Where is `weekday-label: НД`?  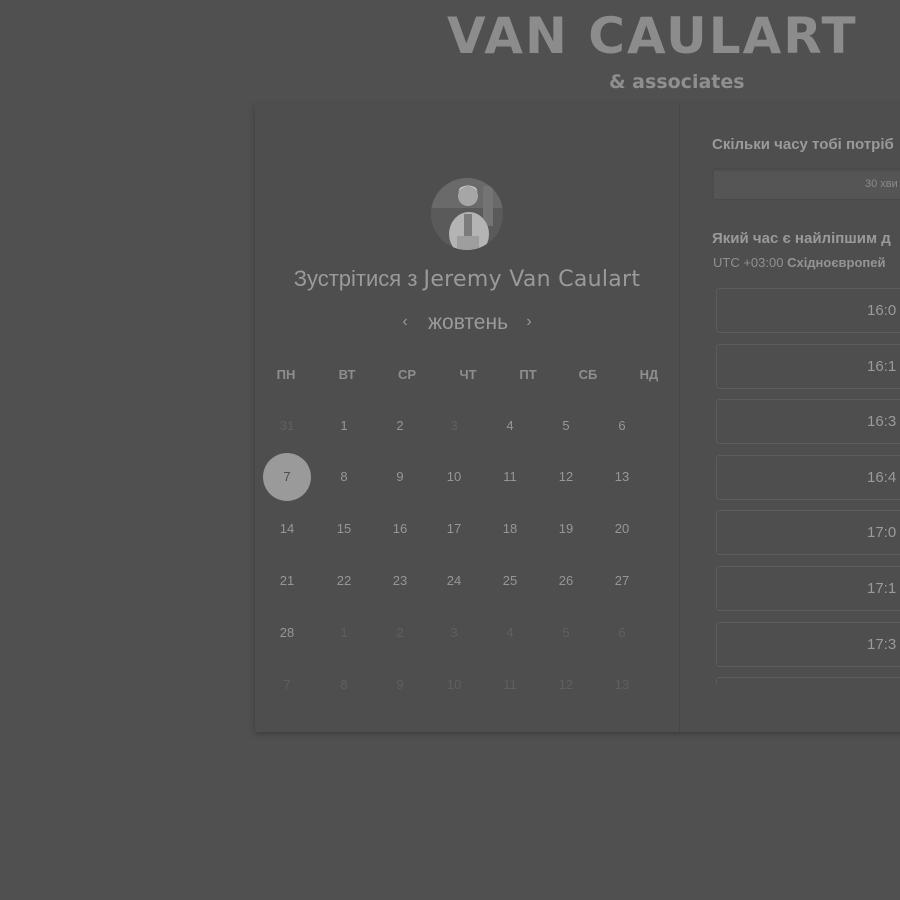 weekday-label: НД is located at coordinates (649, 374).